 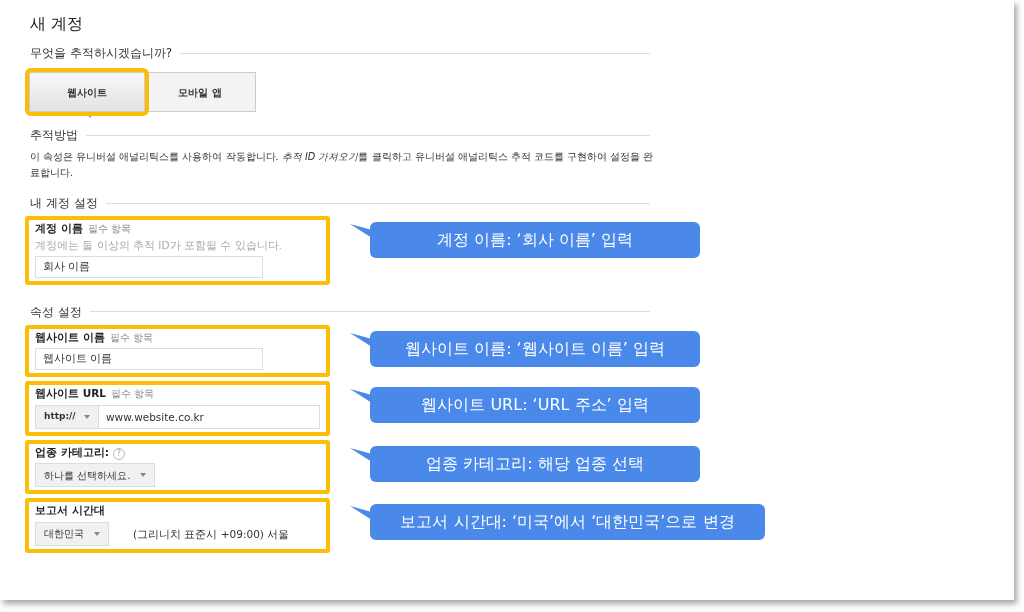 What do you see at coordinates (72, 451) in the screenshot?
I see `field-label: 업종 카테고리:` at bounding box center [72, 451].